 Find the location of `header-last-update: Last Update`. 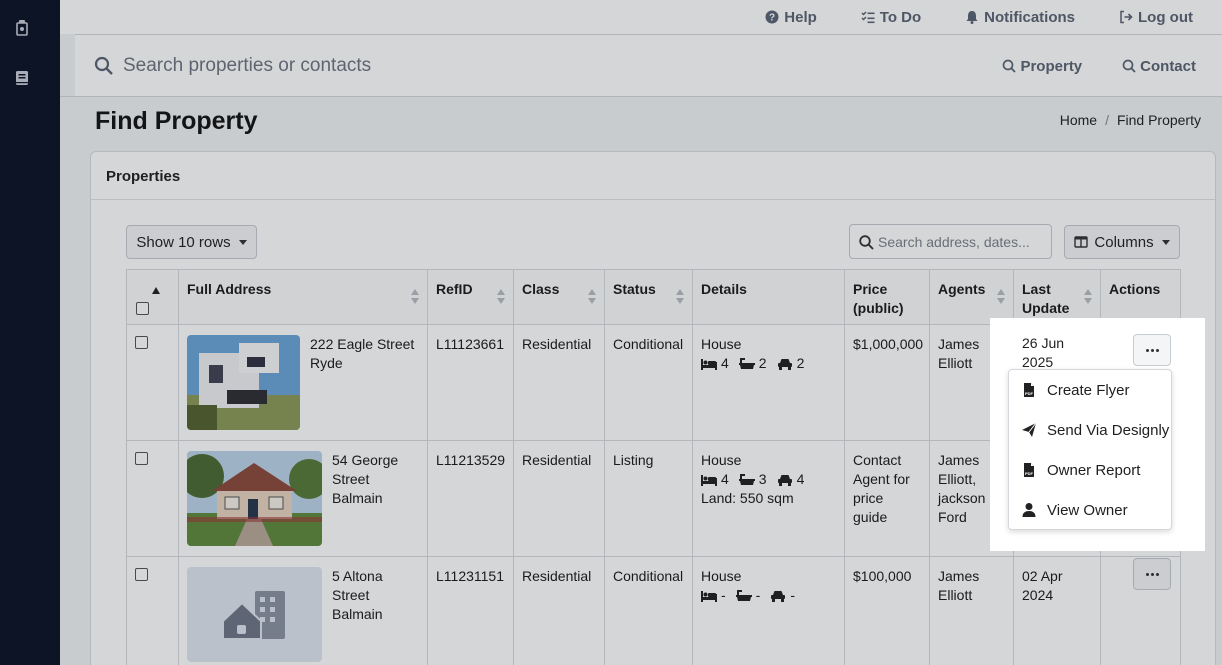

header-last-update: Last Update is located at coordinates (1057, 297).